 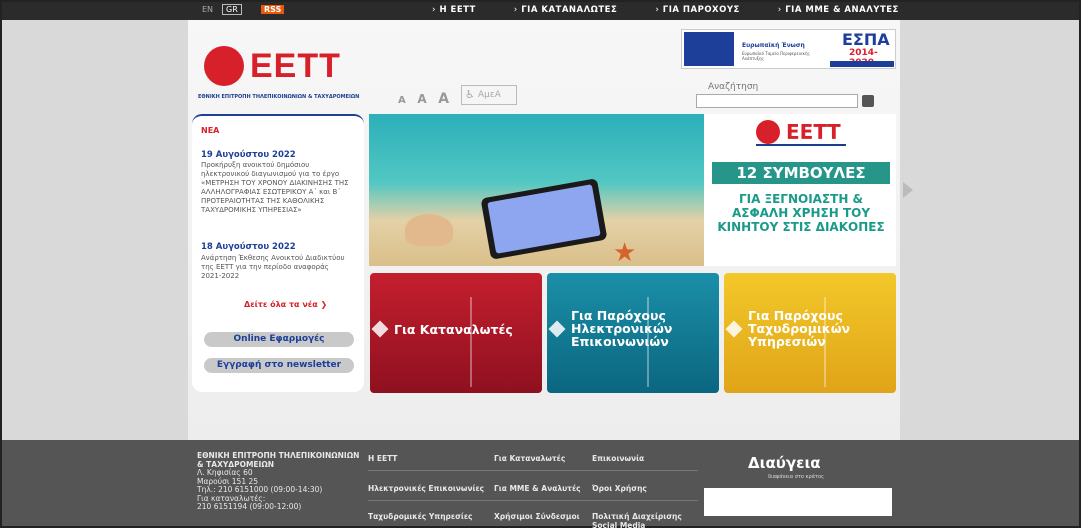 What do you see at coordinates (470, 94) in the screenshot?
I see `wheelchair-icon: ♿` at bounding box center [470, 94].